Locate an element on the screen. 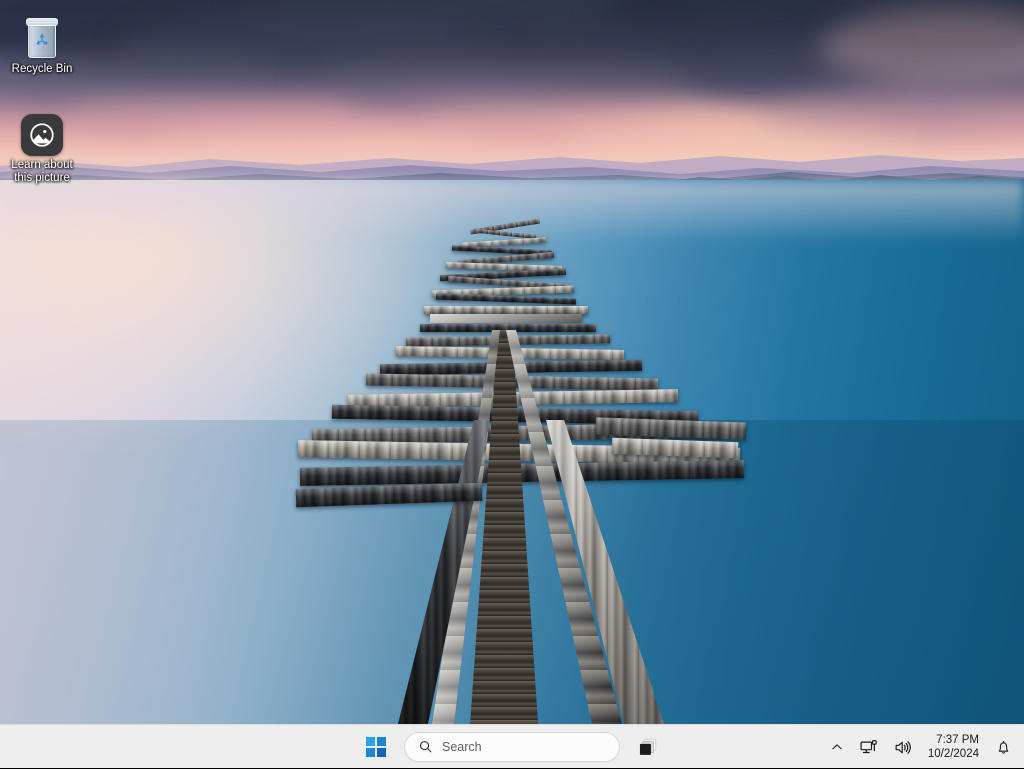 The image size is (1024, 769). task-view-icon is located at coordinates (648, 746).